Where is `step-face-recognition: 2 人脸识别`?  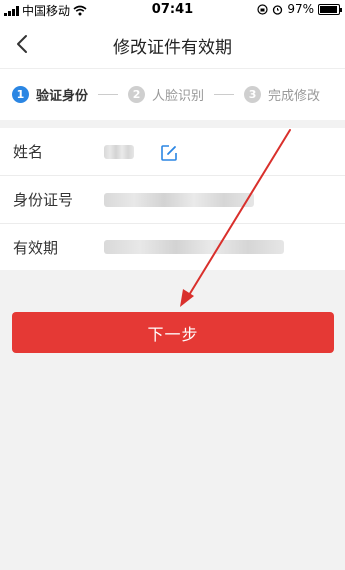 step-face-recognition: 2 人脸识别 is located at coordinates (166, 94).